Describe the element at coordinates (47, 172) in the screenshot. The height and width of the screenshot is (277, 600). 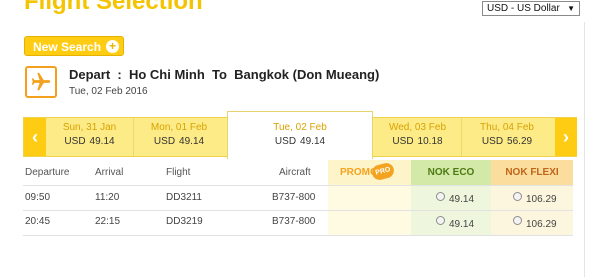
I see `header-departure: Departure` at that location.